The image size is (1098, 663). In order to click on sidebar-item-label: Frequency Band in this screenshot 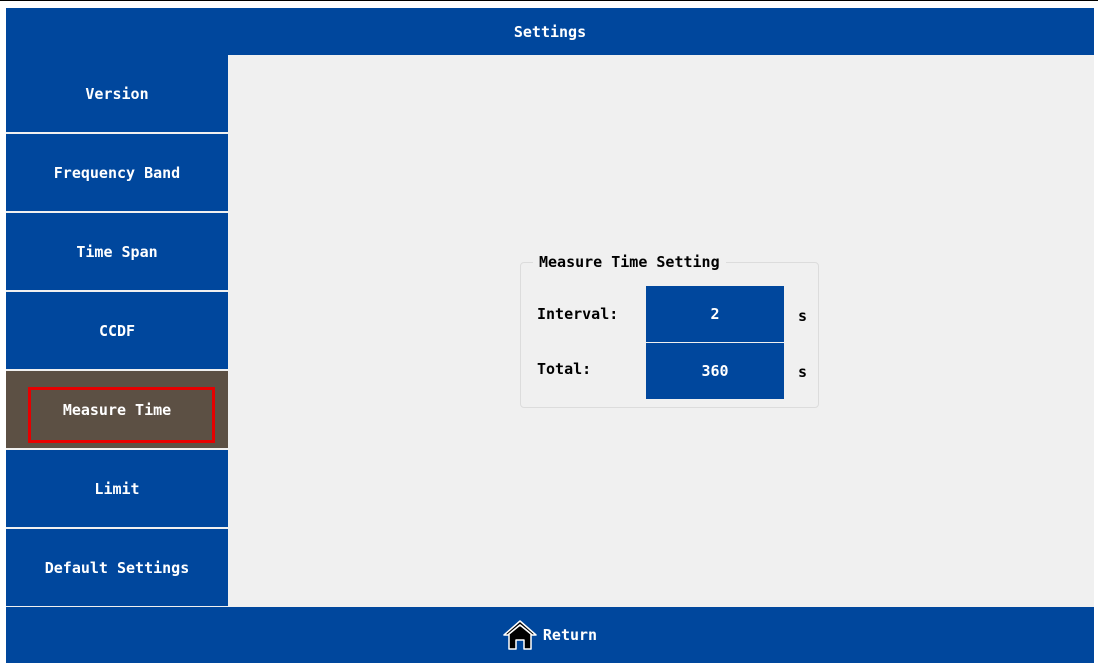, I will do `click(117, 172)`.